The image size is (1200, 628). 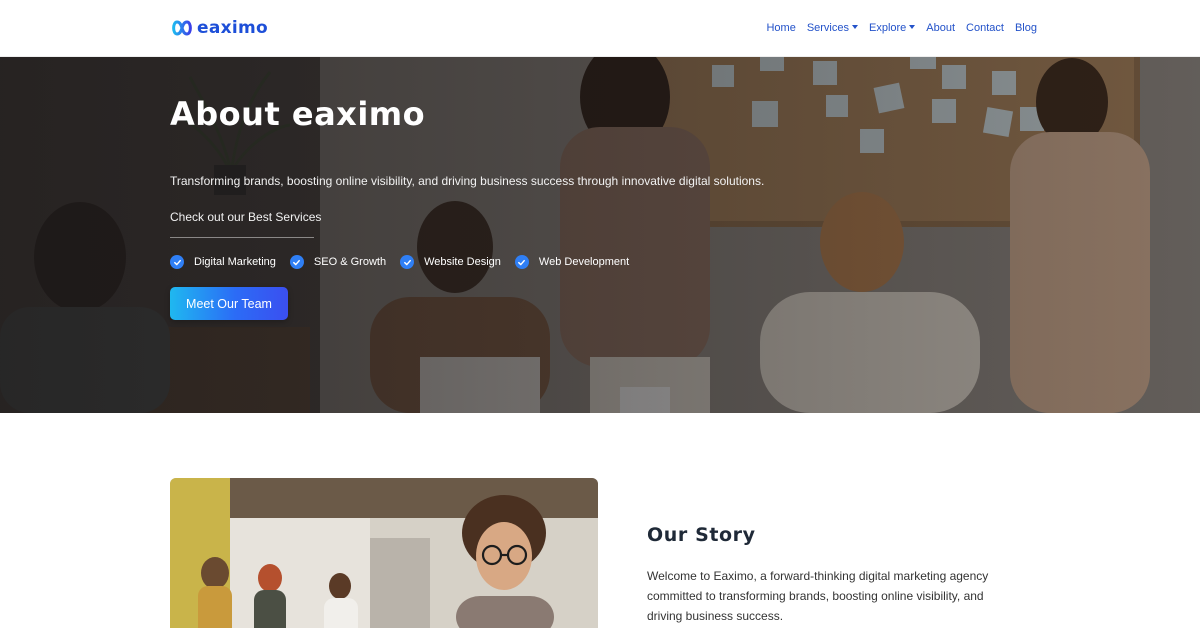 I want to click on nav-blog: Blog, so click(x=1026, y=28).